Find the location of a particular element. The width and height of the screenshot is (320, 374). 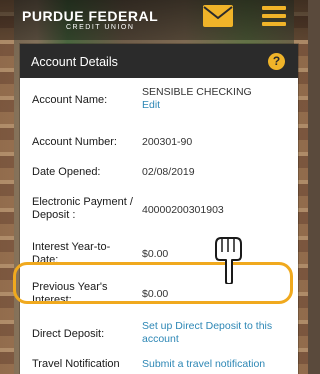

edit-account-name-link: Edit is located at coordinates (217, 105).